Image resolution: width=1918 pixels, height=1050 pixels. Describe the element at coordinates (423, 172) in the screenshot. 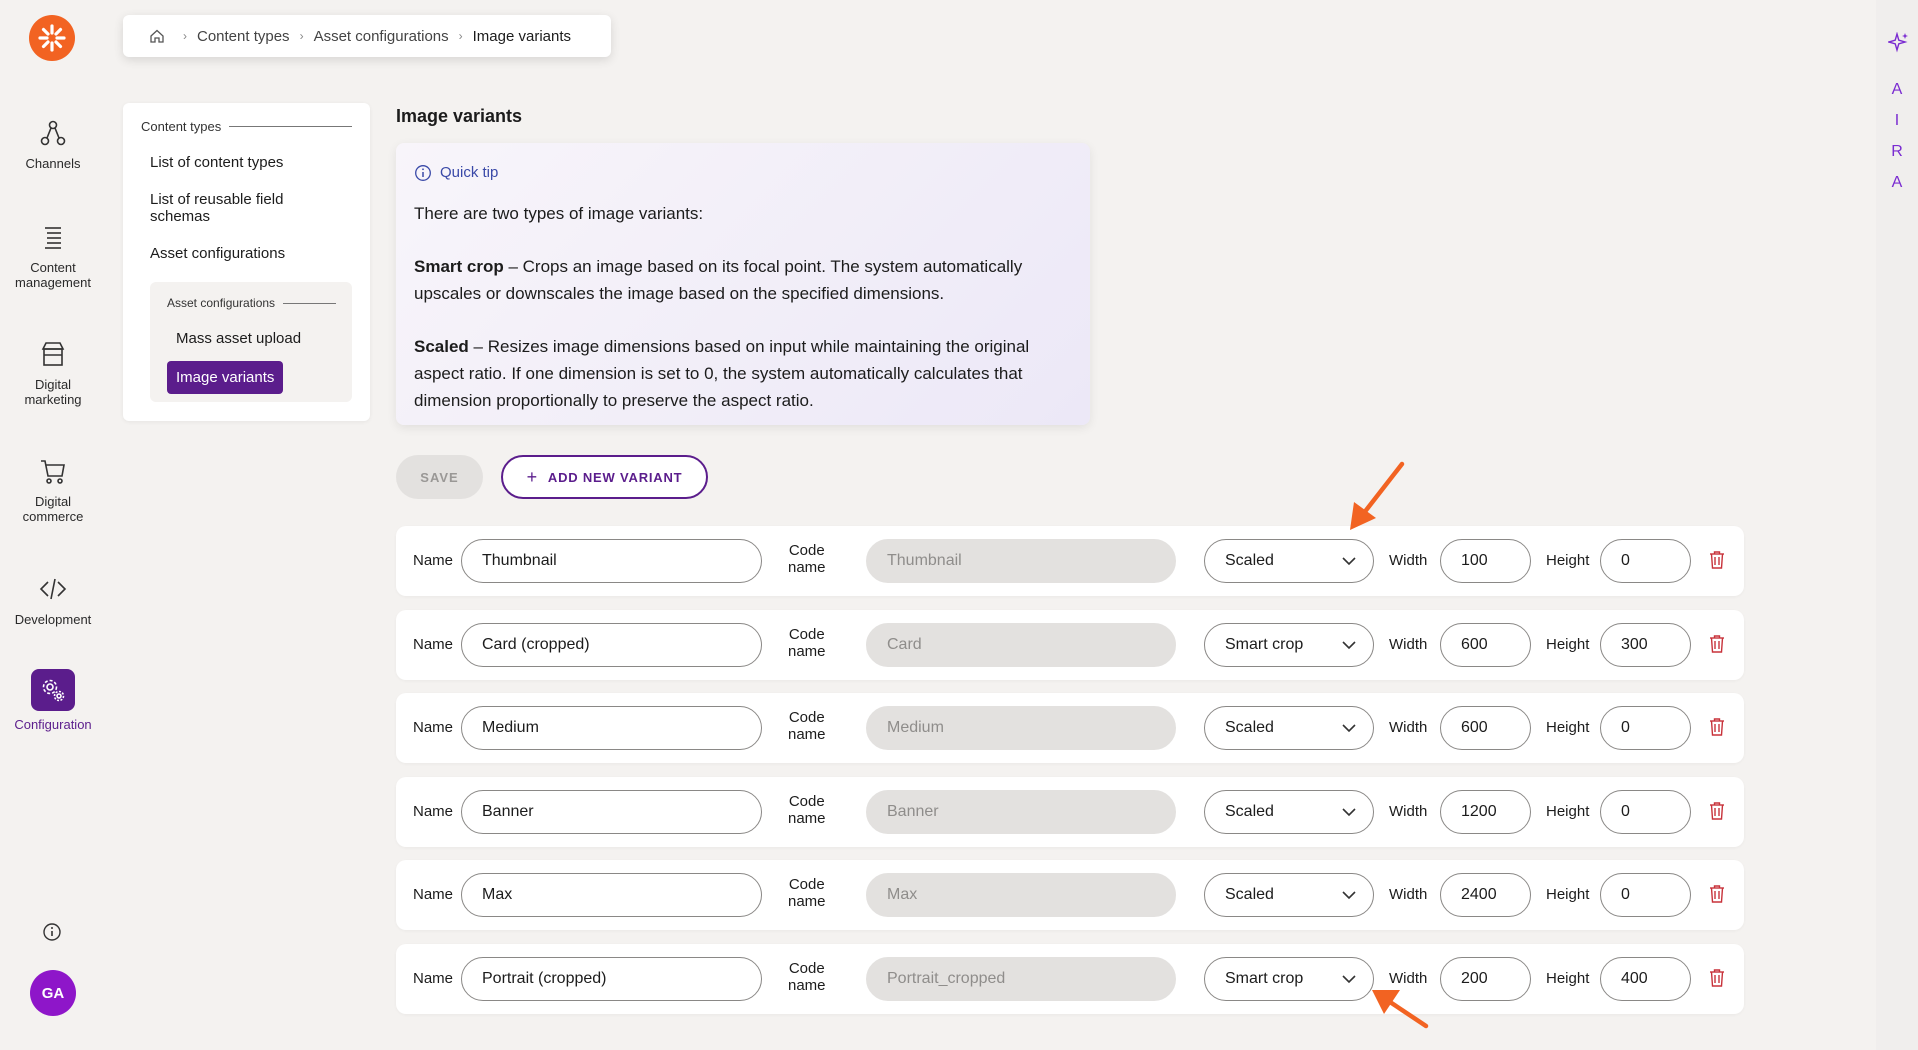

I see `info-icon` at that location.